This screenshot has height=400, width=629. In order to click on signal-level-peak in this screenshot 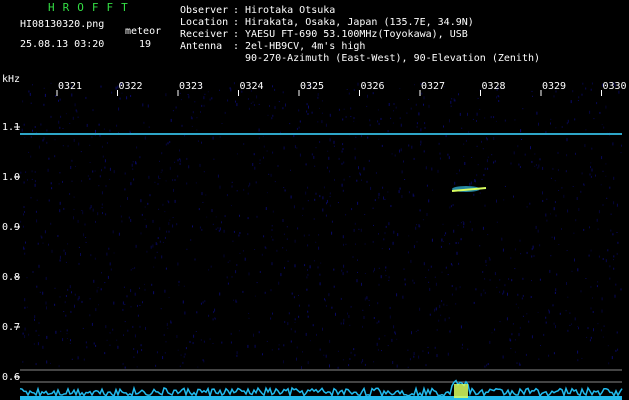, I will do `click(461, 391)`.